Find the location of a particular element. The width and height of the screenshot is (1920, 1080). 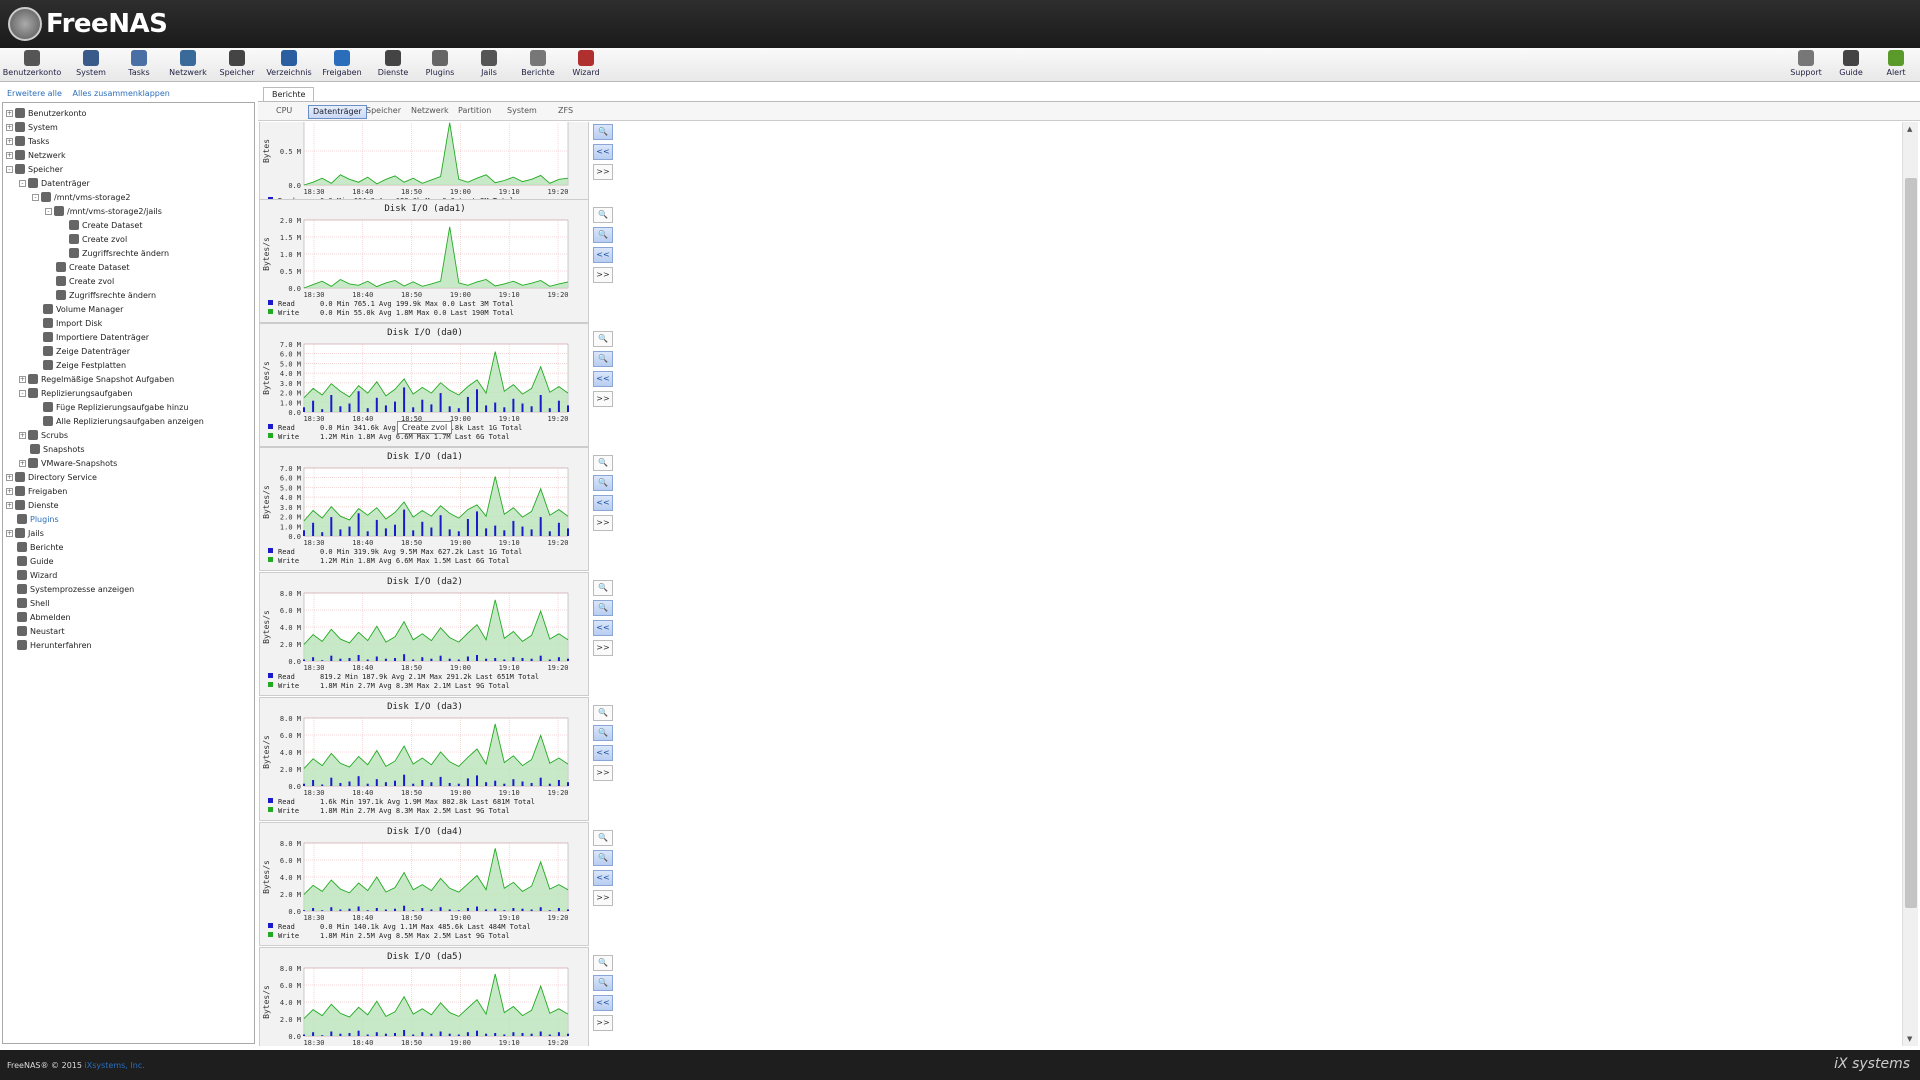

scroll-down-icon: ▼ is located at coordinates (1909, 1039).